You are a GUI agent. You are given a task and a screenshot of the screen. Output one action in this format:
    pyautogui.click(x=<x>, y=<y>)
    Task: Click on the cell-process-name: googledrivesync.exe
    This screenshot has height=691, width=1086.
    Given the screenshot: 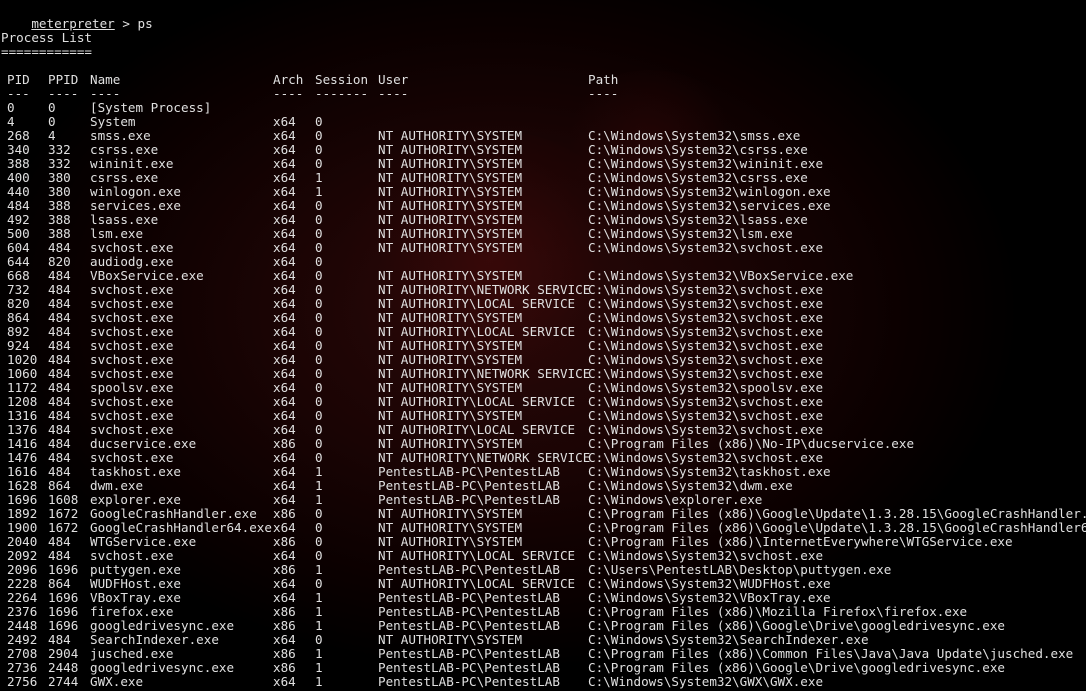 What is the action you would take?
    pyautogui.click(x=162, y=667)
    